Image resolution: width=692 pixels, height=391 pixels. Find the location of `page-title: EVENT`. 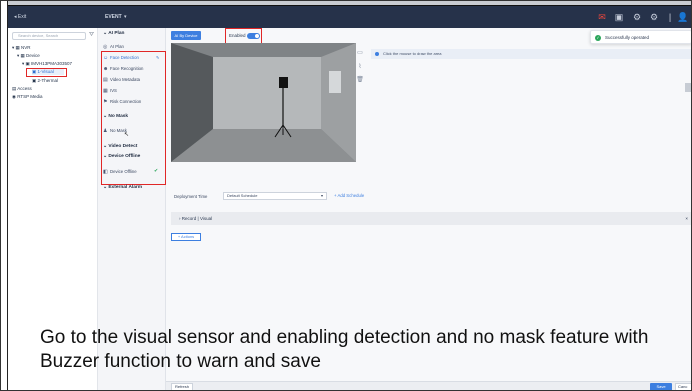

page-title: EVENT is located at coordinates (113, 17).